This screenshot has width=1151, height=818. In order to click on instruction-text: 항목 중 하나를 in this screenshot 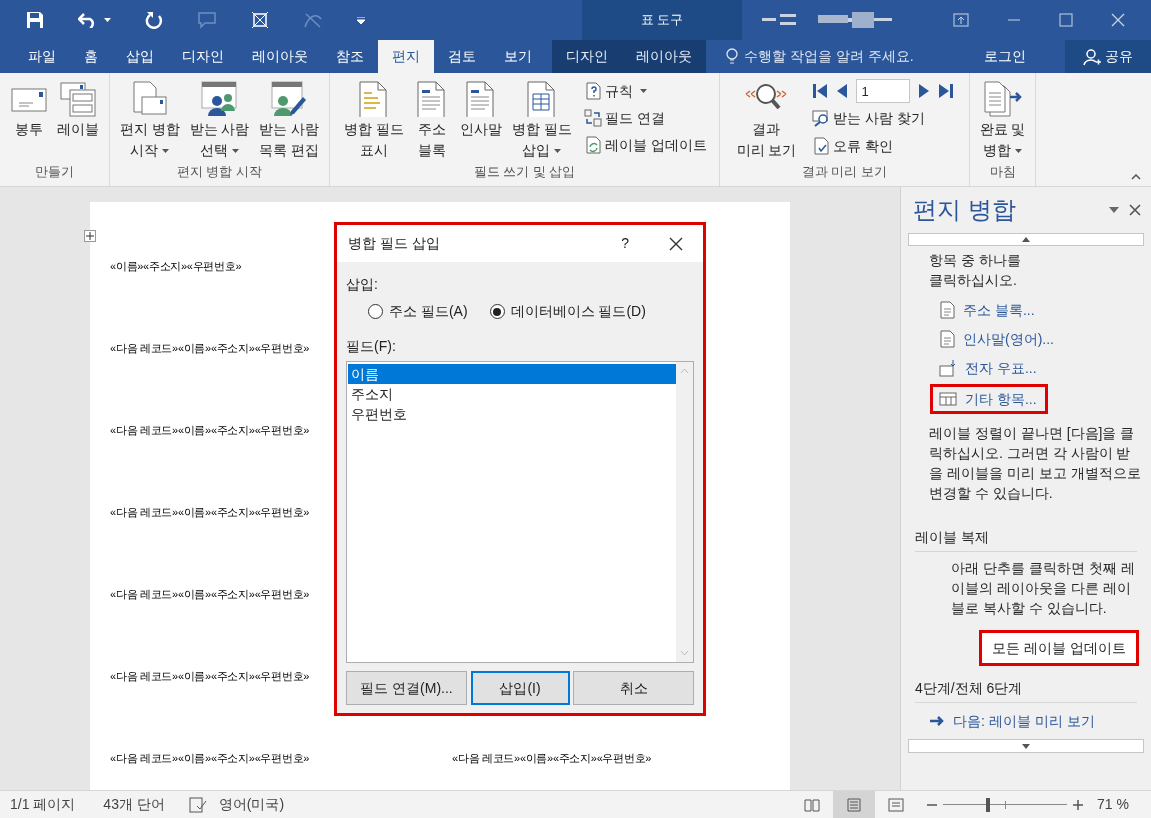, I will do `click(975, 260)`.